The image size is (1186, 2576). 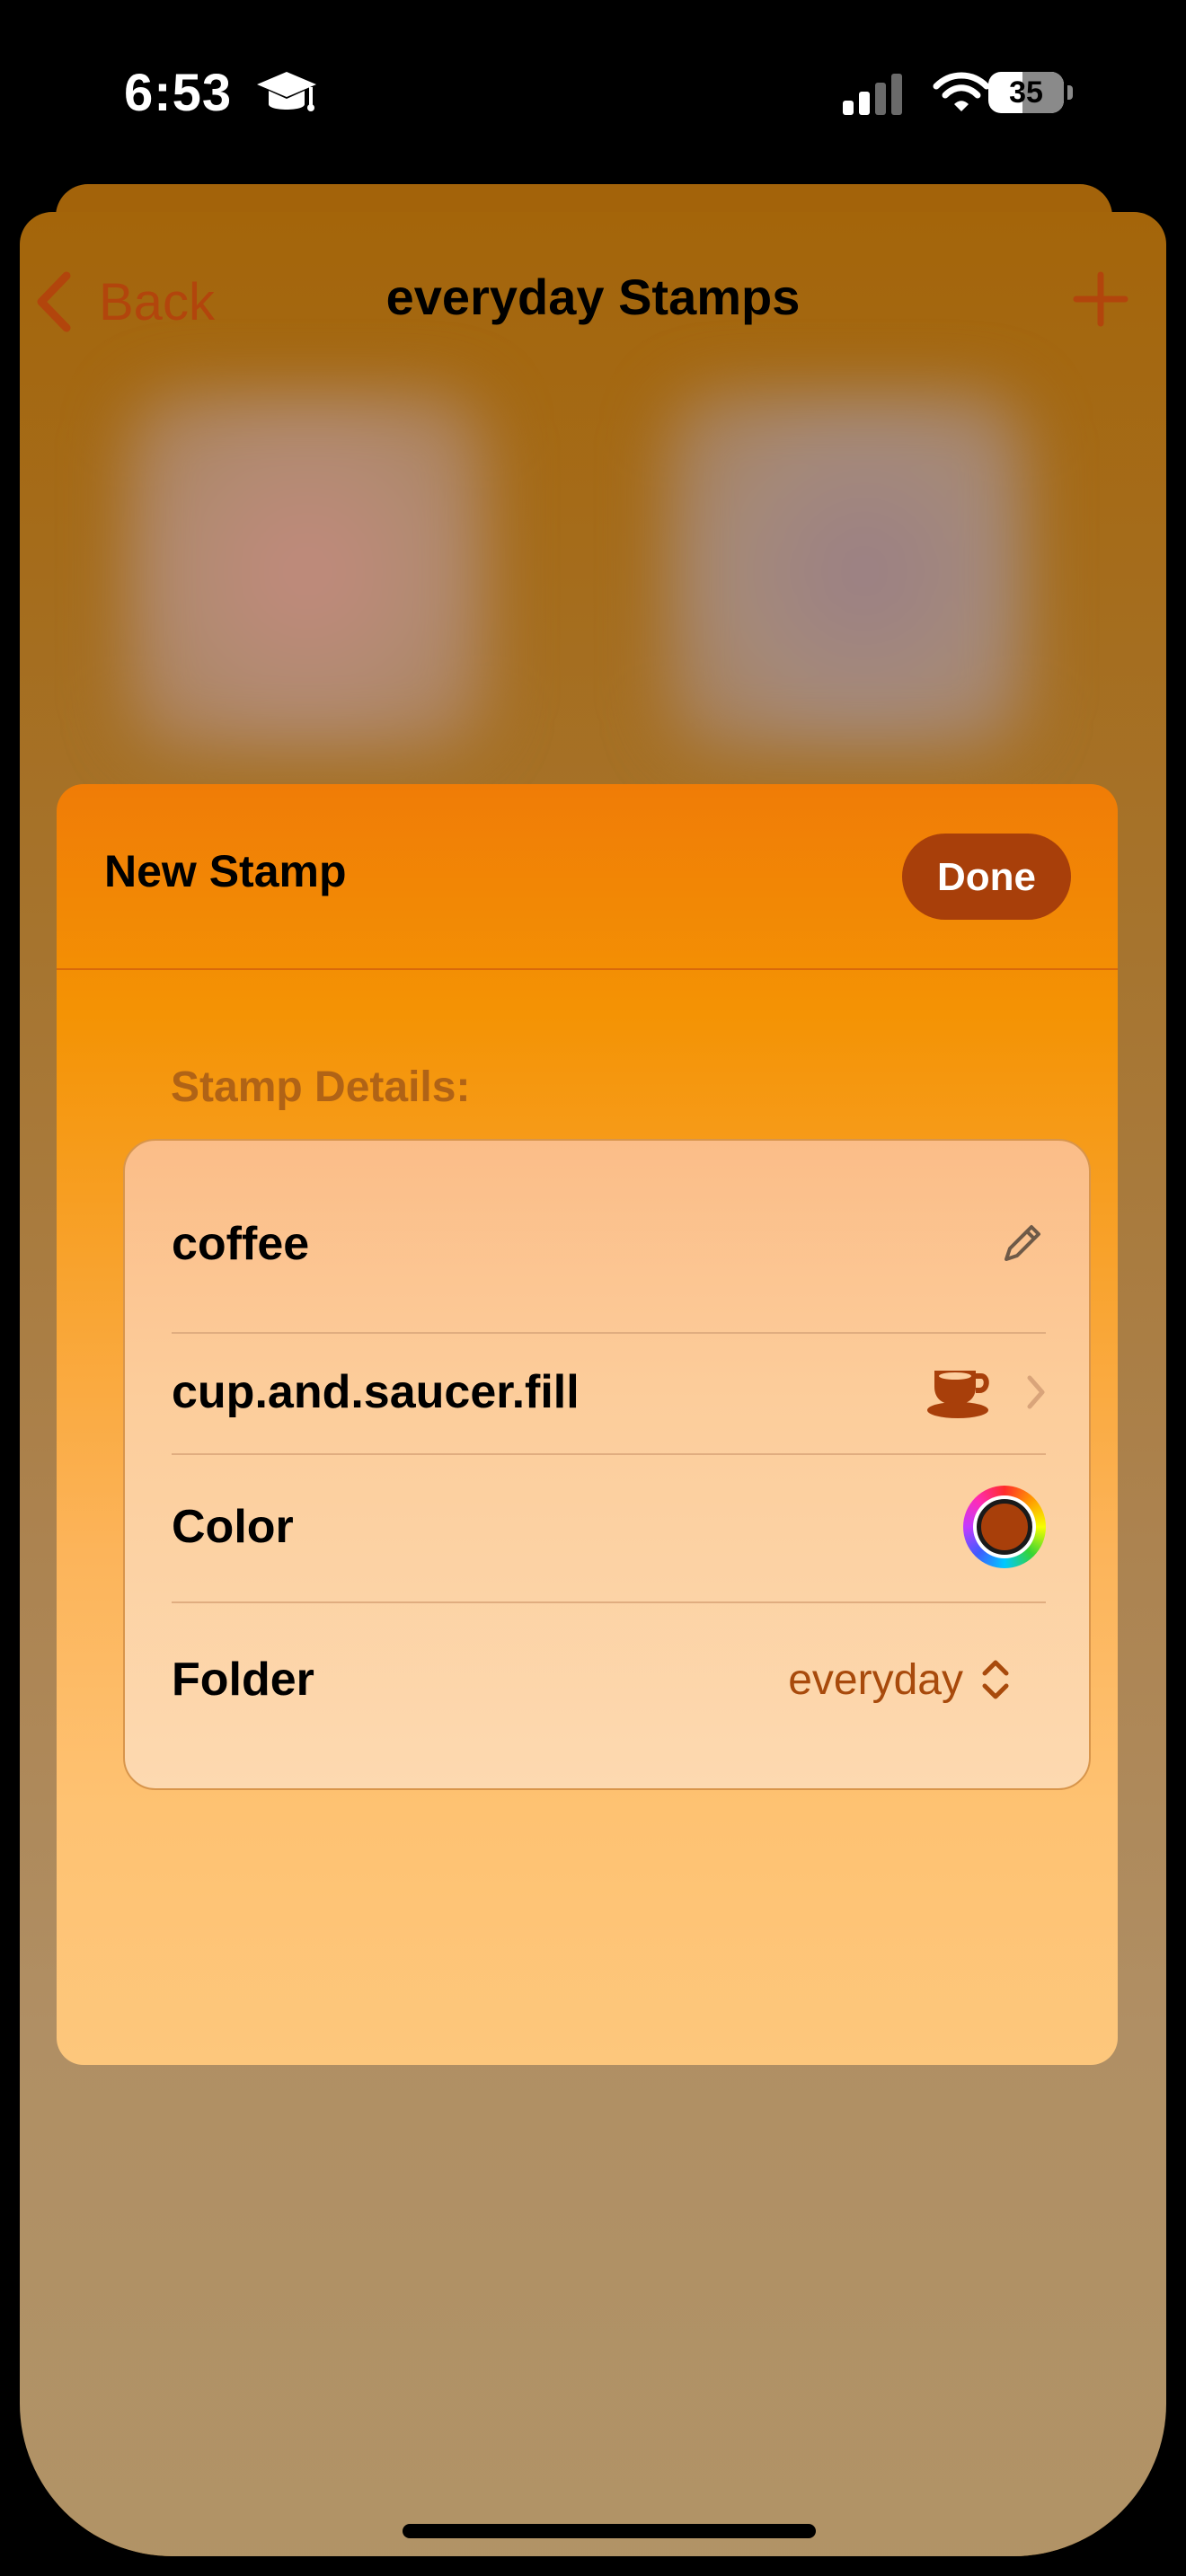 I want to click on selected-color, so click(x=1004, y=1527).